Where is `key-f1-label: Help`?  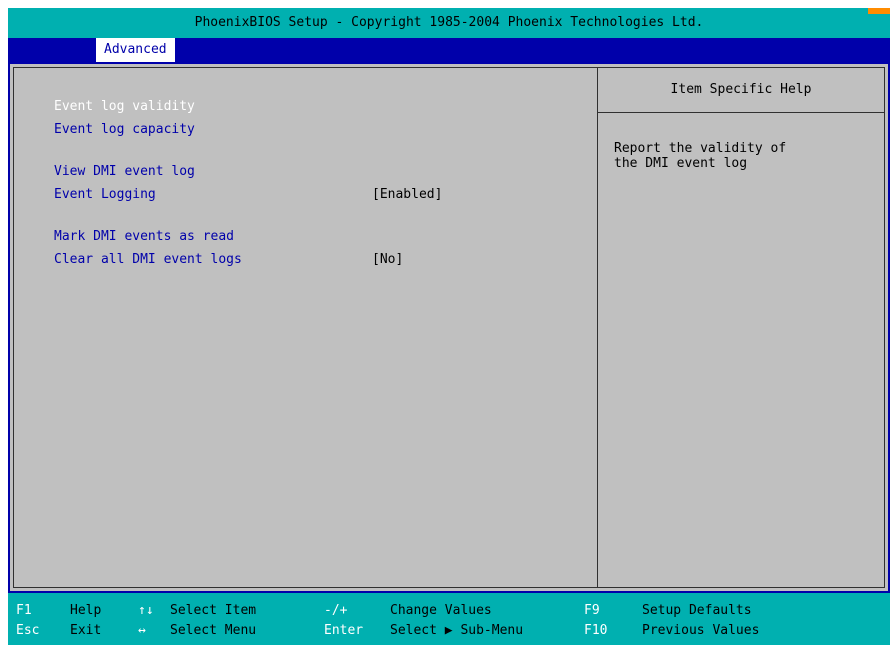 key-f1-label: Help is located at coordinates (86, 610).